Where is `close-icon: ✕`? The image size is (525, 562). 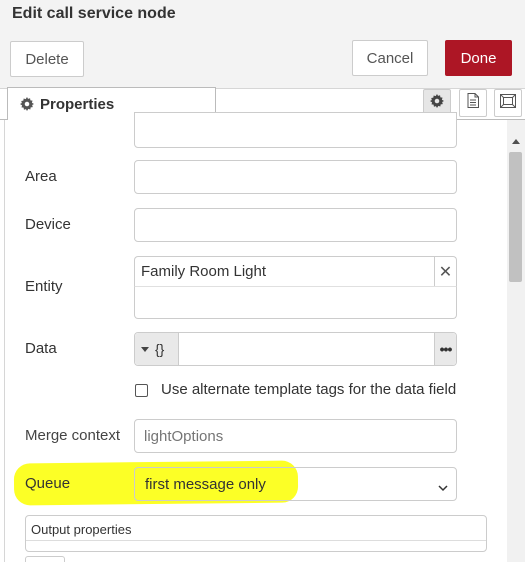 close-icon: ✕ is located at coordinates (445, 271).